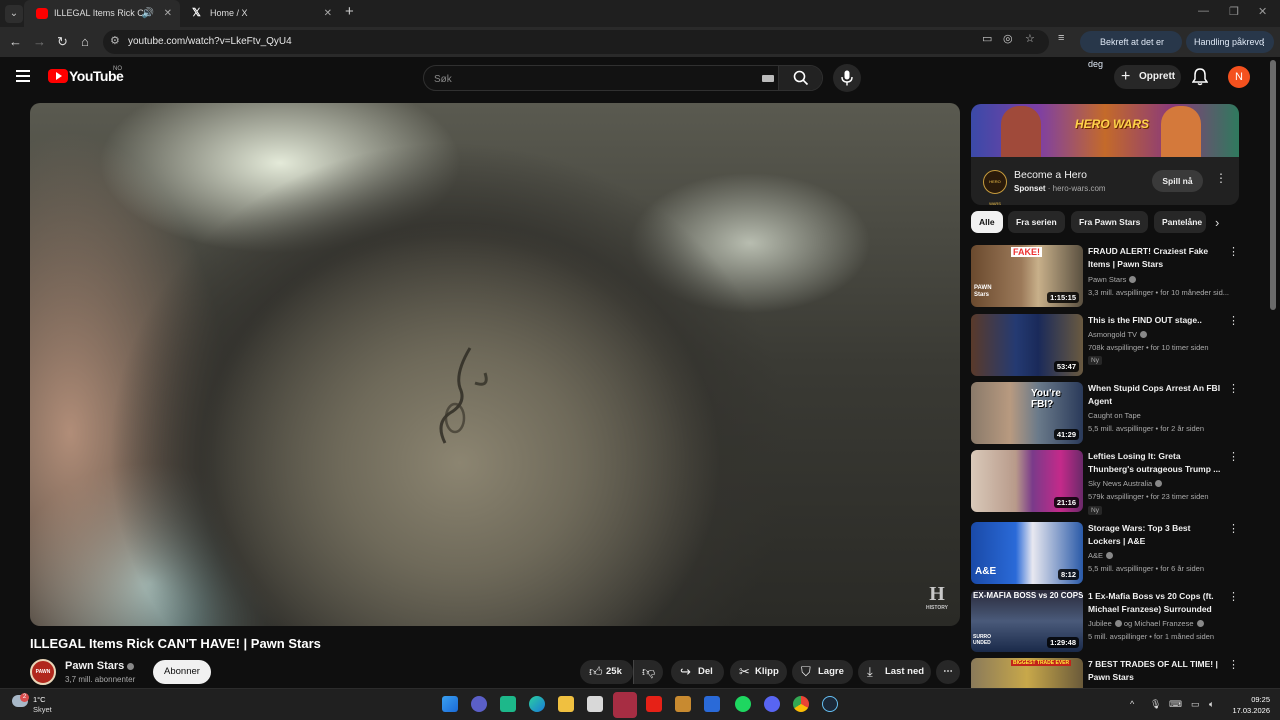 The width and height of the screenshot is (1280, 720). I want to click on like-button: 👍︎ 25k, so click(606, 672).